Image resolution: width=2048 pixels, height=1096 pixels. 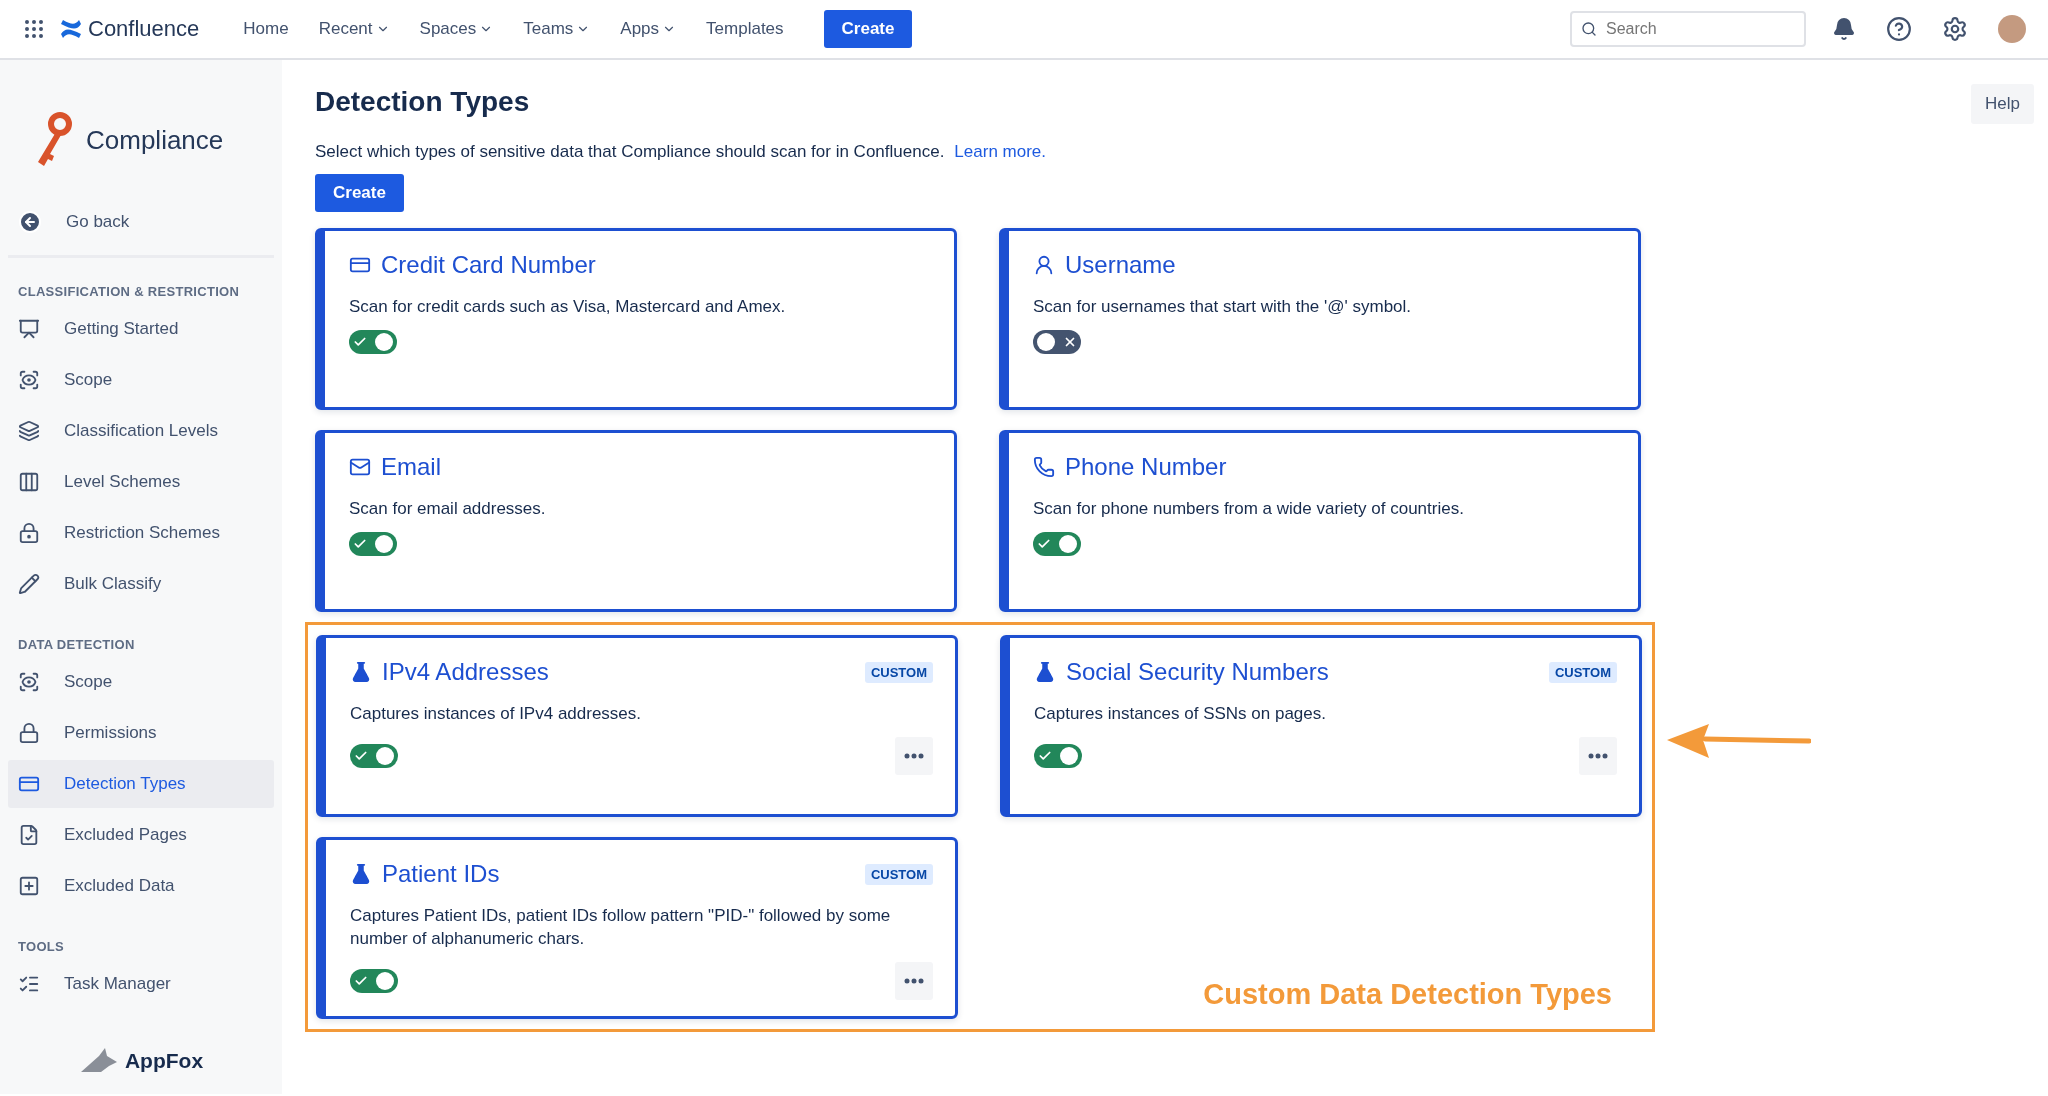 I want to click on go-back-link: Go back, so click(x=141, y=222).